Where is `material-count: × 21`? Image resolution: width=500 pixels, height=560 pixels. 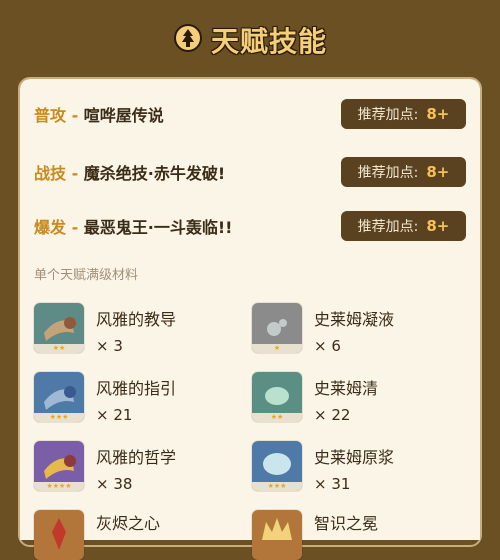 material-count: × 21 is located at coordinates (114, 415).